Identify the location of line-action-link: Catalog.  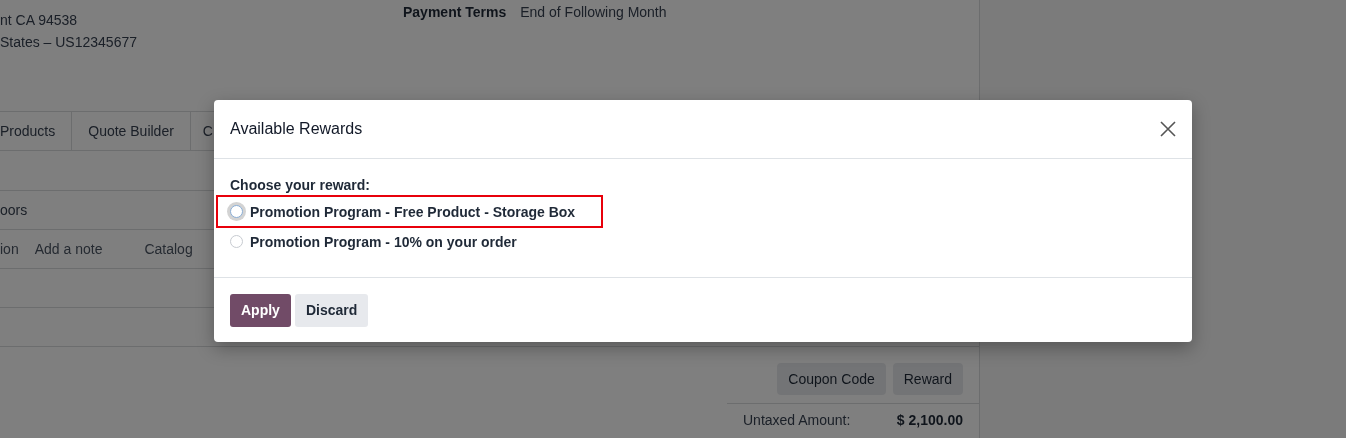
(168, 249).